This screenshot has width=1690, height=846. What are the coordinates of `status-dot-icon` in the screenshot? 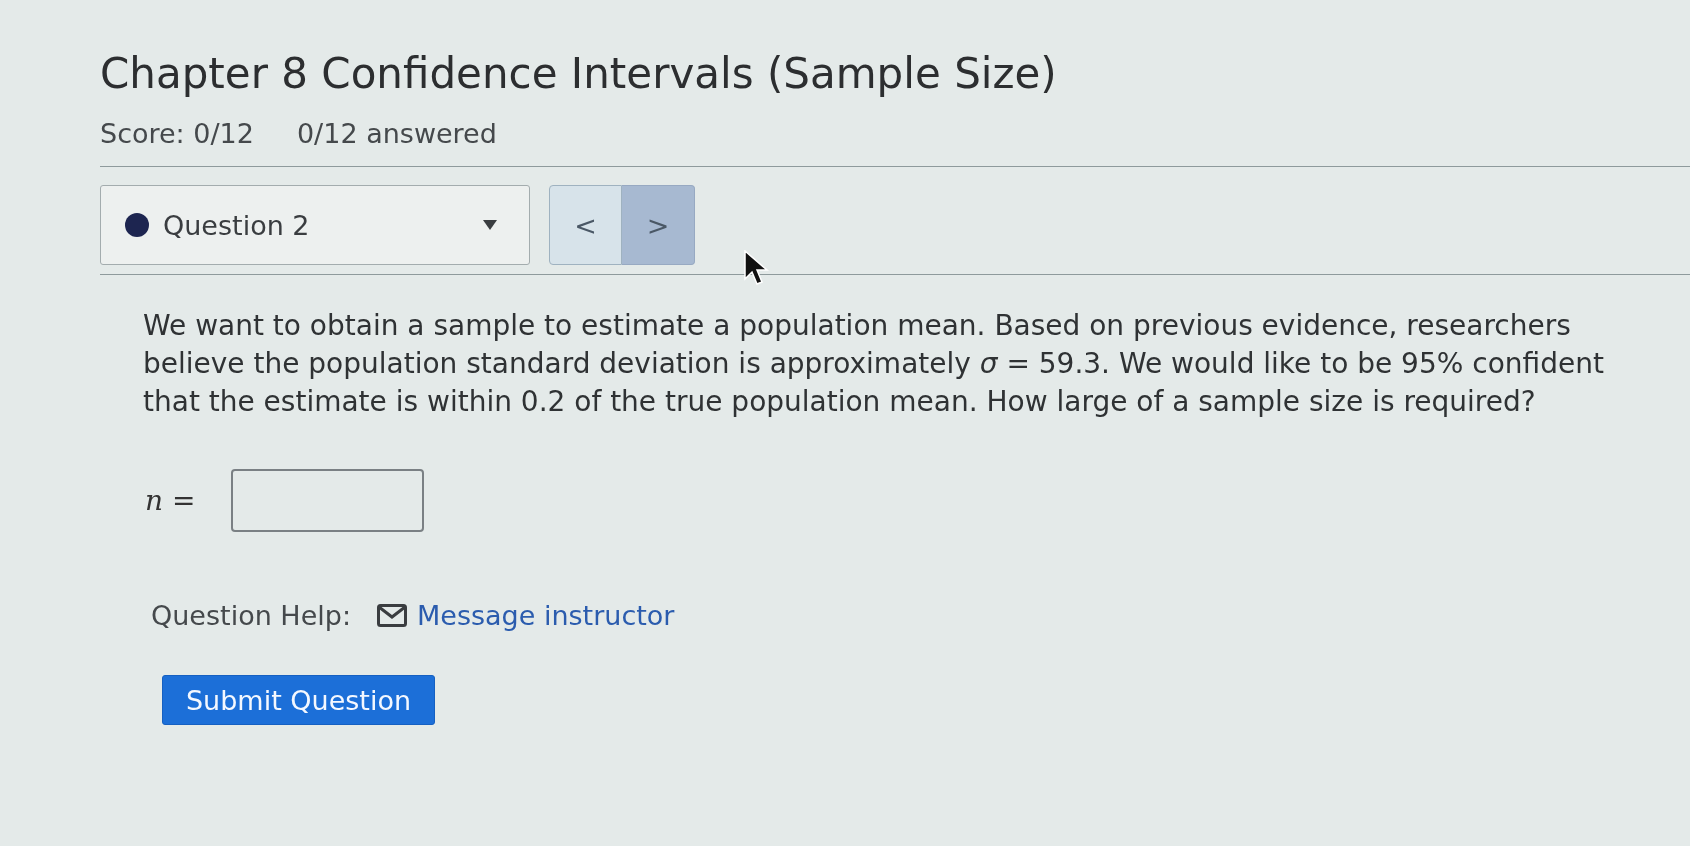 It's located at (137, 225).